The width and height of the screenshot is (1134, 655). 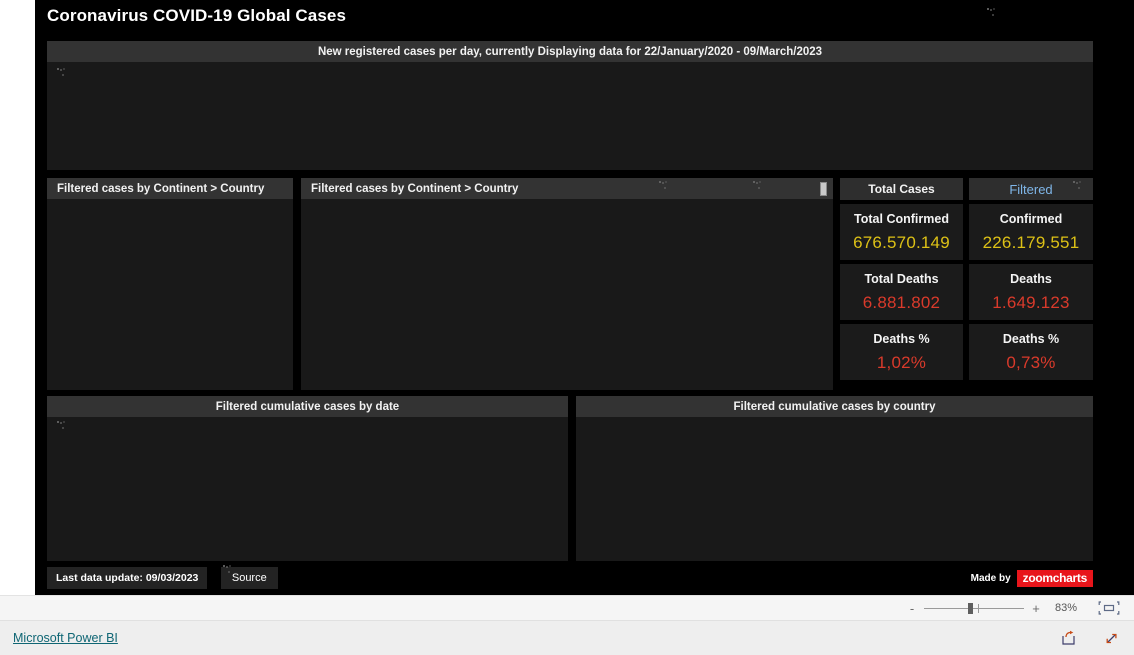 What do you see at coordinates (990, 578) in the screenshot?
I see `made-by-label: Made by` at bounding box center [990, 578].